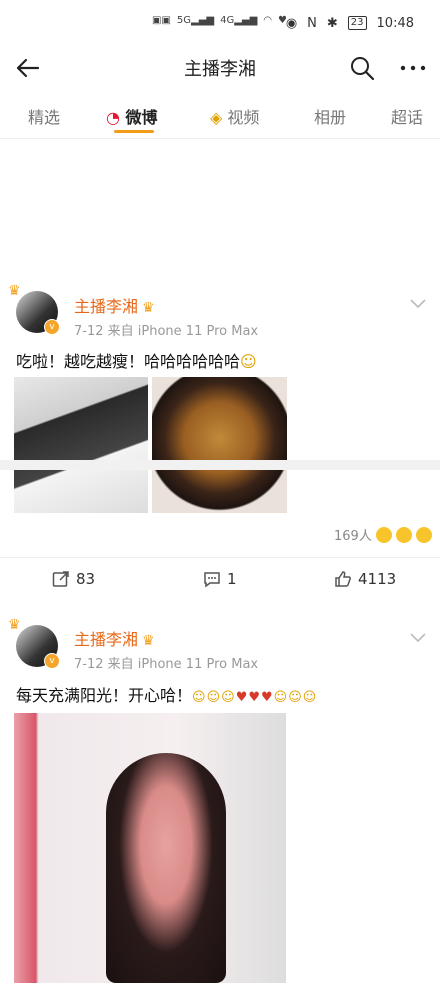 Image resolution: width=440 pixels, height=983 pixels. Describe the element at coordinates (220, 465) in the screenshot. I see `post-separator` at that location.